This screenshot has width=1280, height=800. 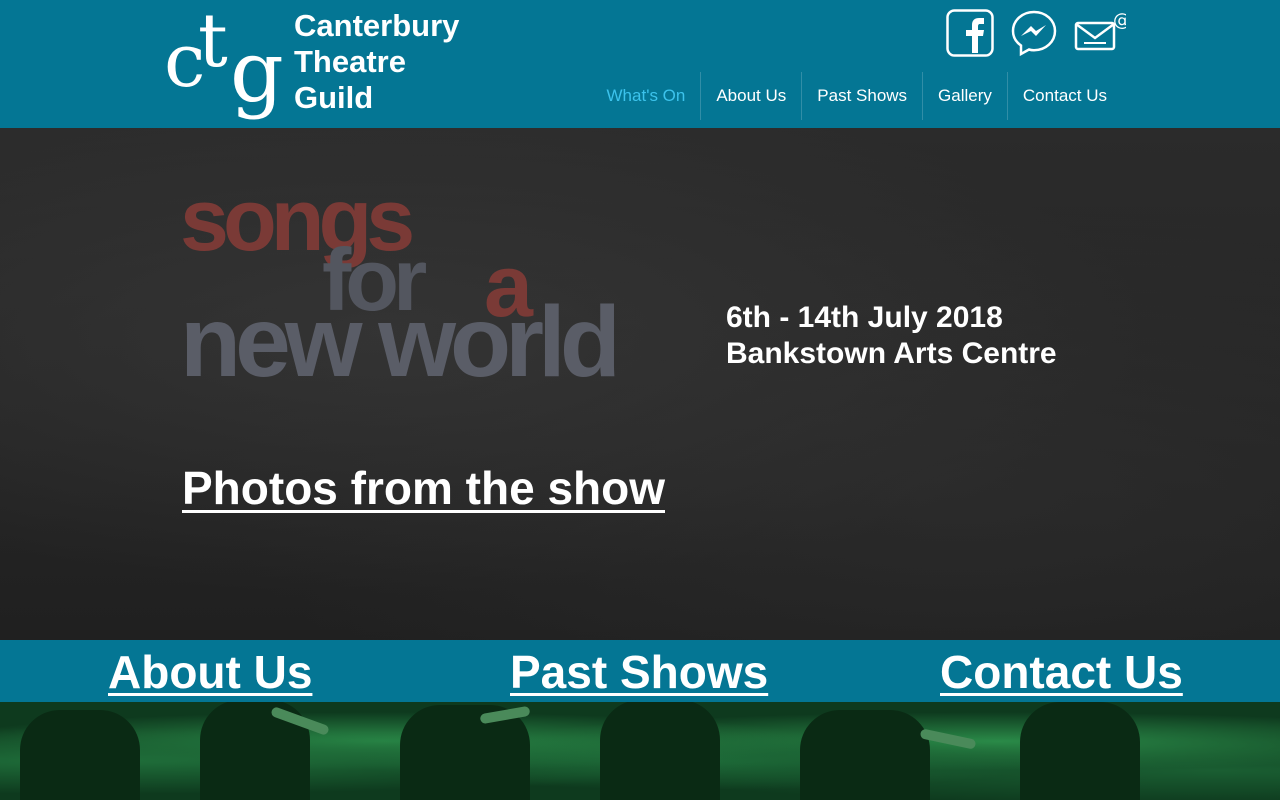 I want to click on nav-about-us: About Us, so click(x=750, y=96).